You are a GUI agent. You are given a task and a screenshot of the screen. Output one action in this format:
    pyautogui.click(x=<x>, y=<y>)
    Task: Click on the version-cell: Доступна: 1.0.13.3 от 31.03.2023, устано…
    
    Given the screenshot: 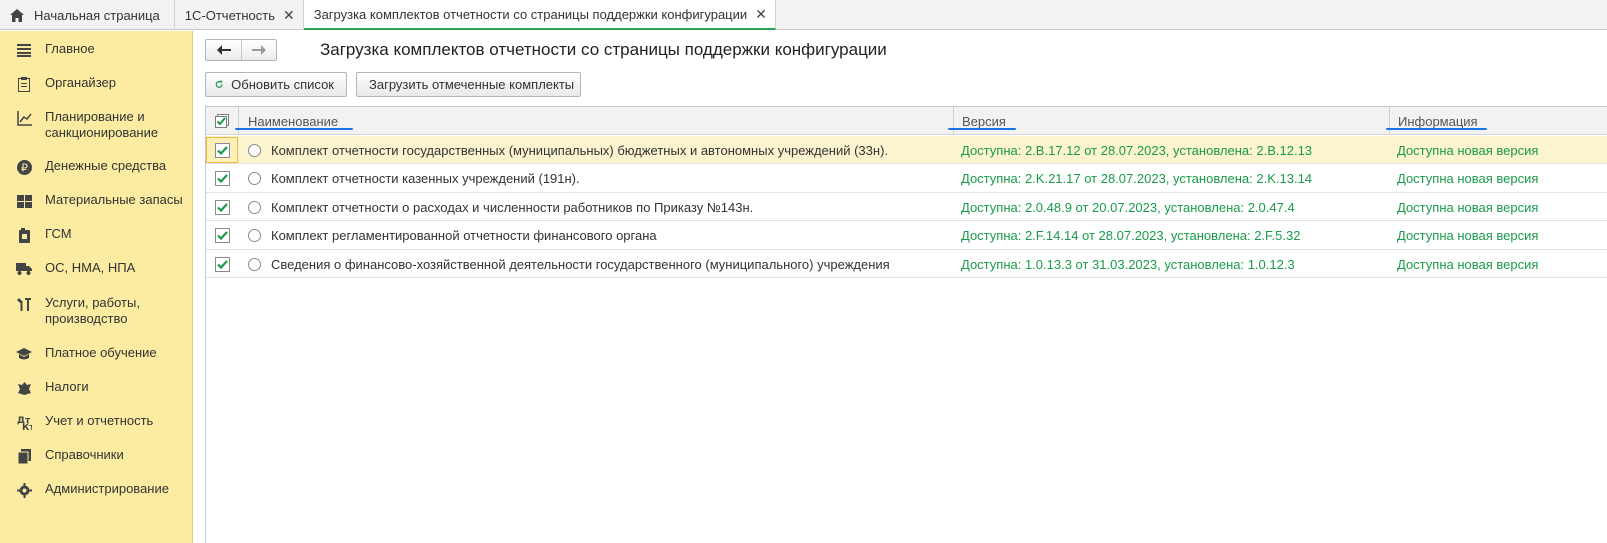 What is the action you would take?
    pyautogui.click(x=1128, y=264)
    